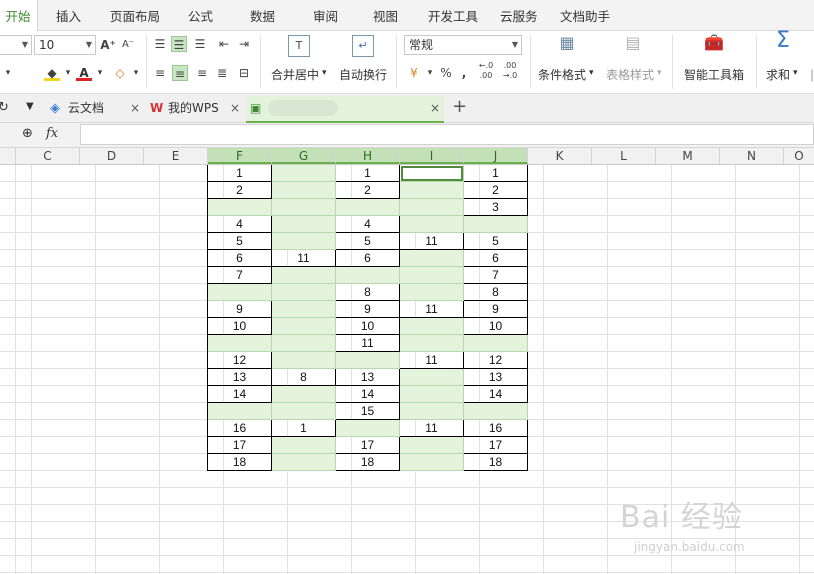 This screenshot has width=814, height=574. I want to click on menu-tab-home: 开始, so click(19, 15).